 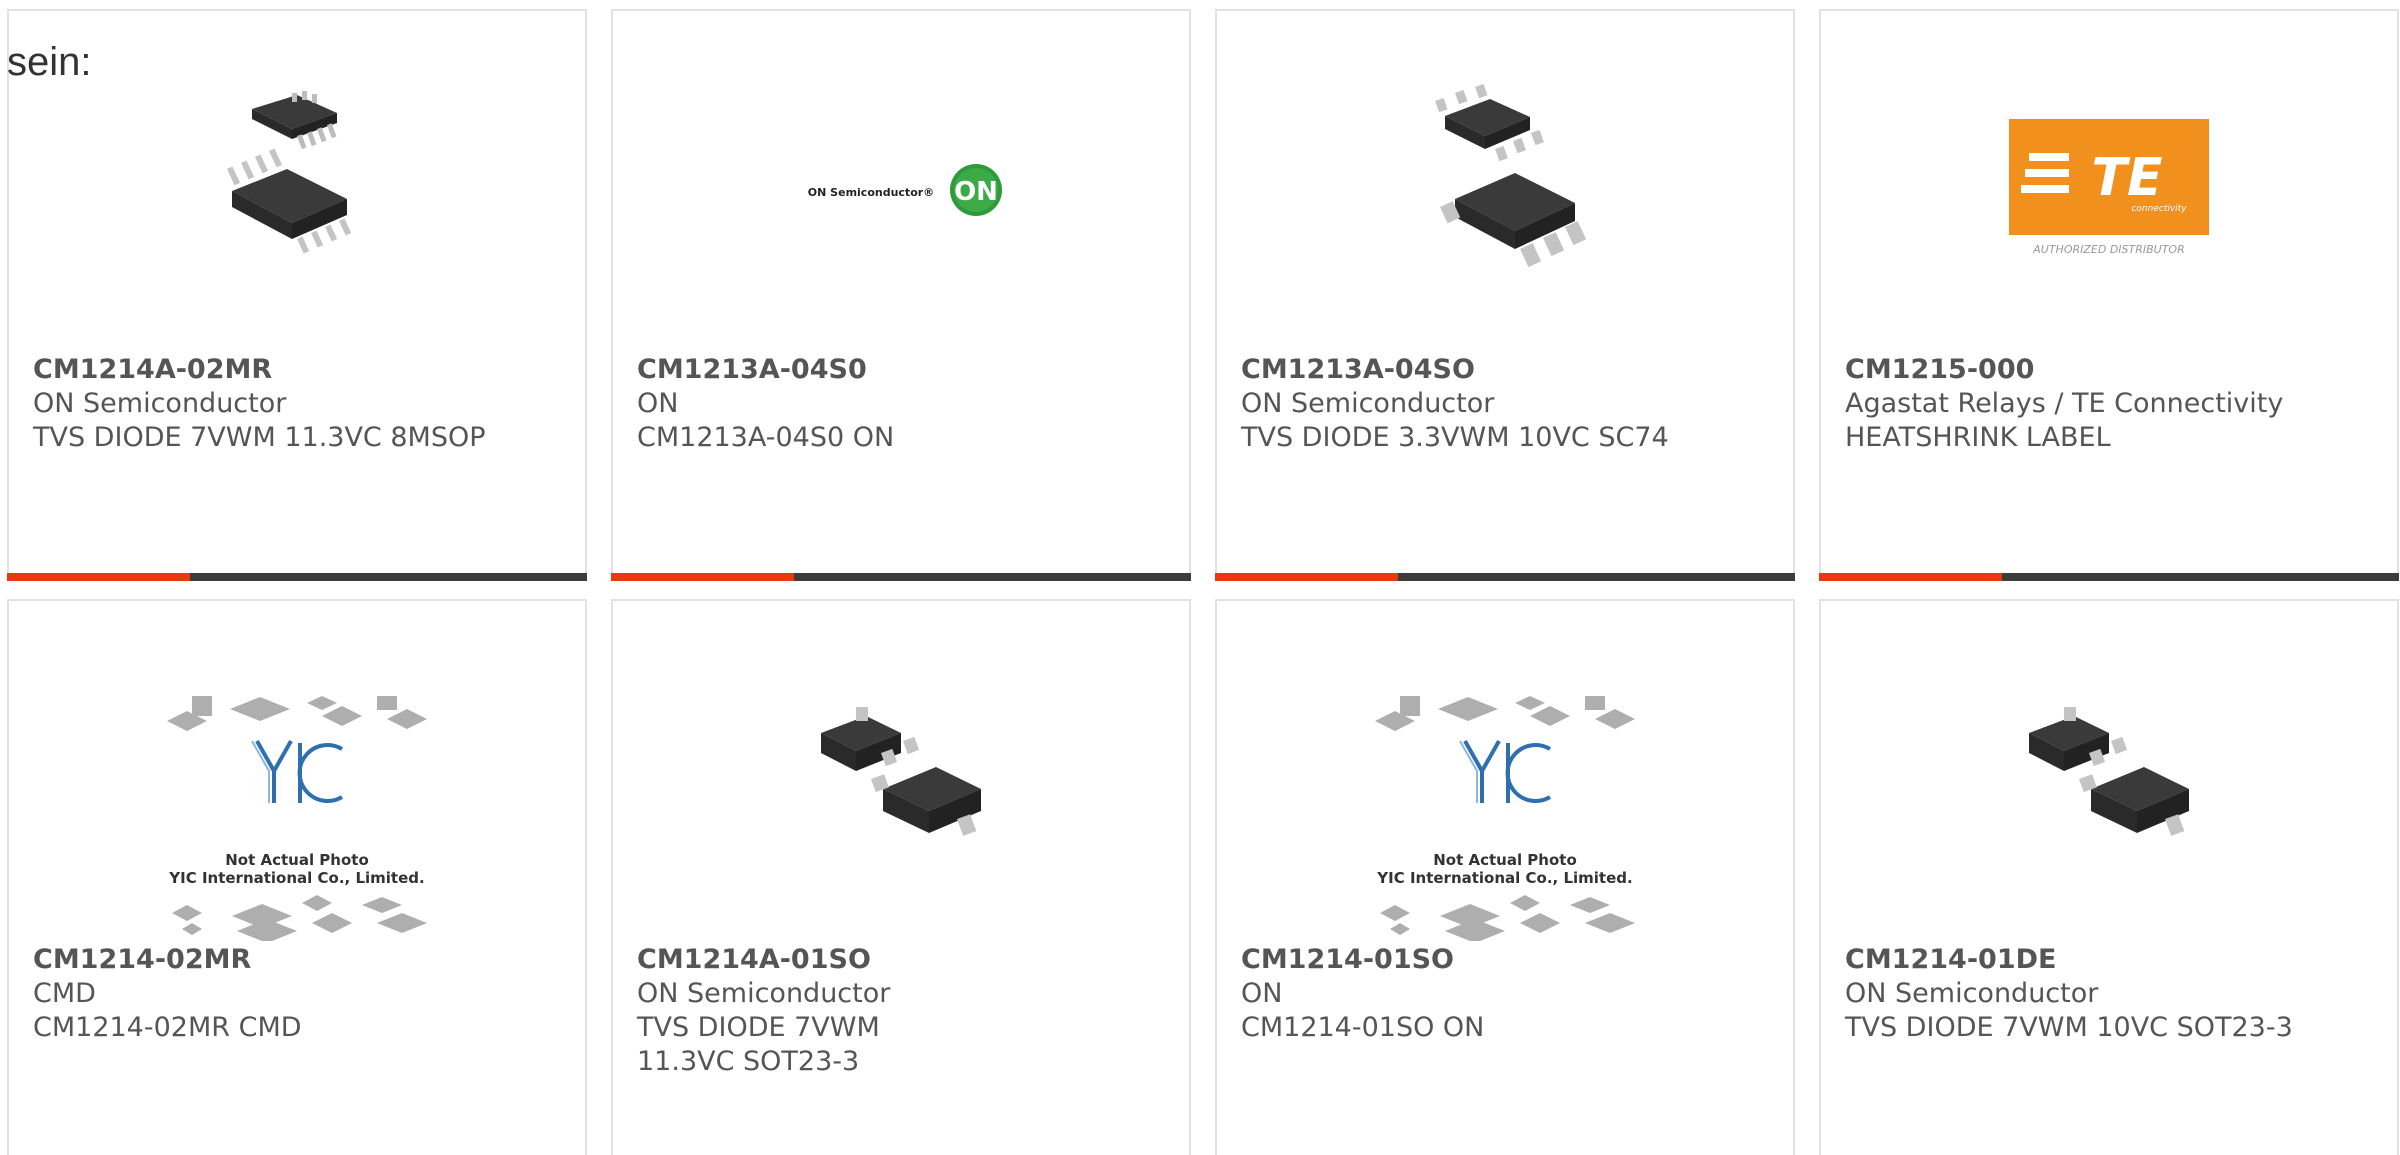 I want to click on part-number: CM1214-02MR, so click(x=297, y=960).